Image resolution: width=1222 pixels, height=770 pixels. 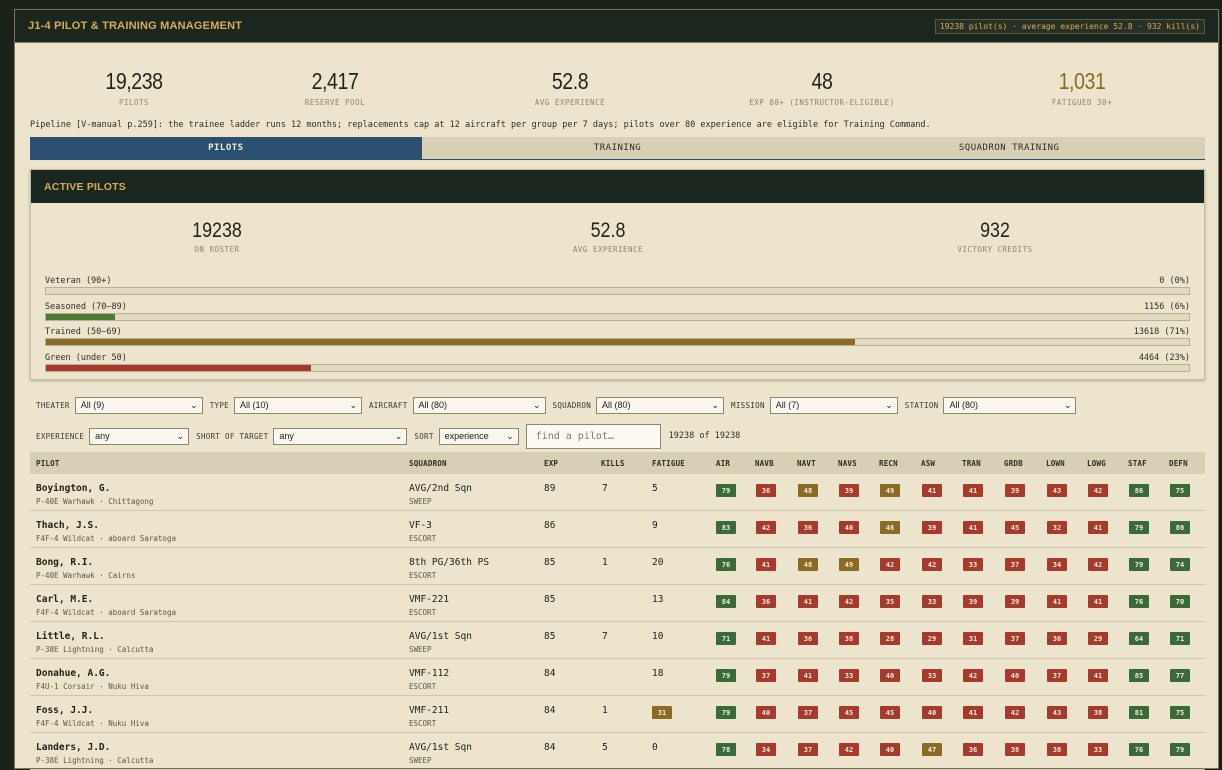 What do you see at coordinates (53, 405) in the screenshot?
I see `filter-label: THEATER` at bounding box center [53, 405].